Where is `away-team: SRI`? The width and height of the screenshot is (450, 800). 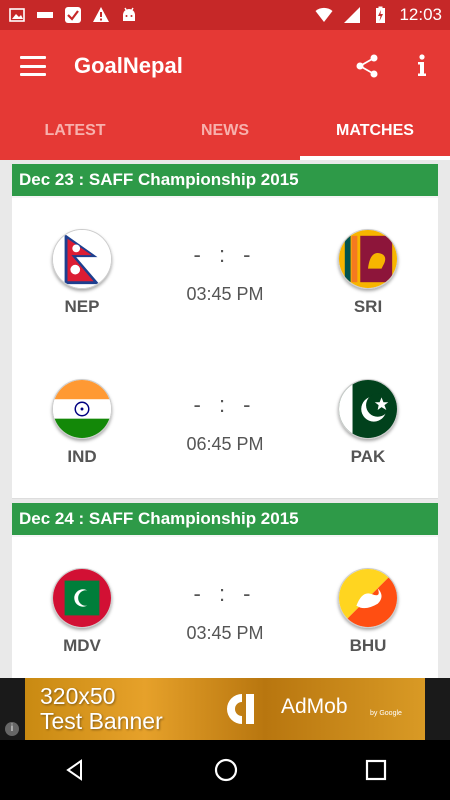
away-team: SRI is located at coordinates (368, 273).